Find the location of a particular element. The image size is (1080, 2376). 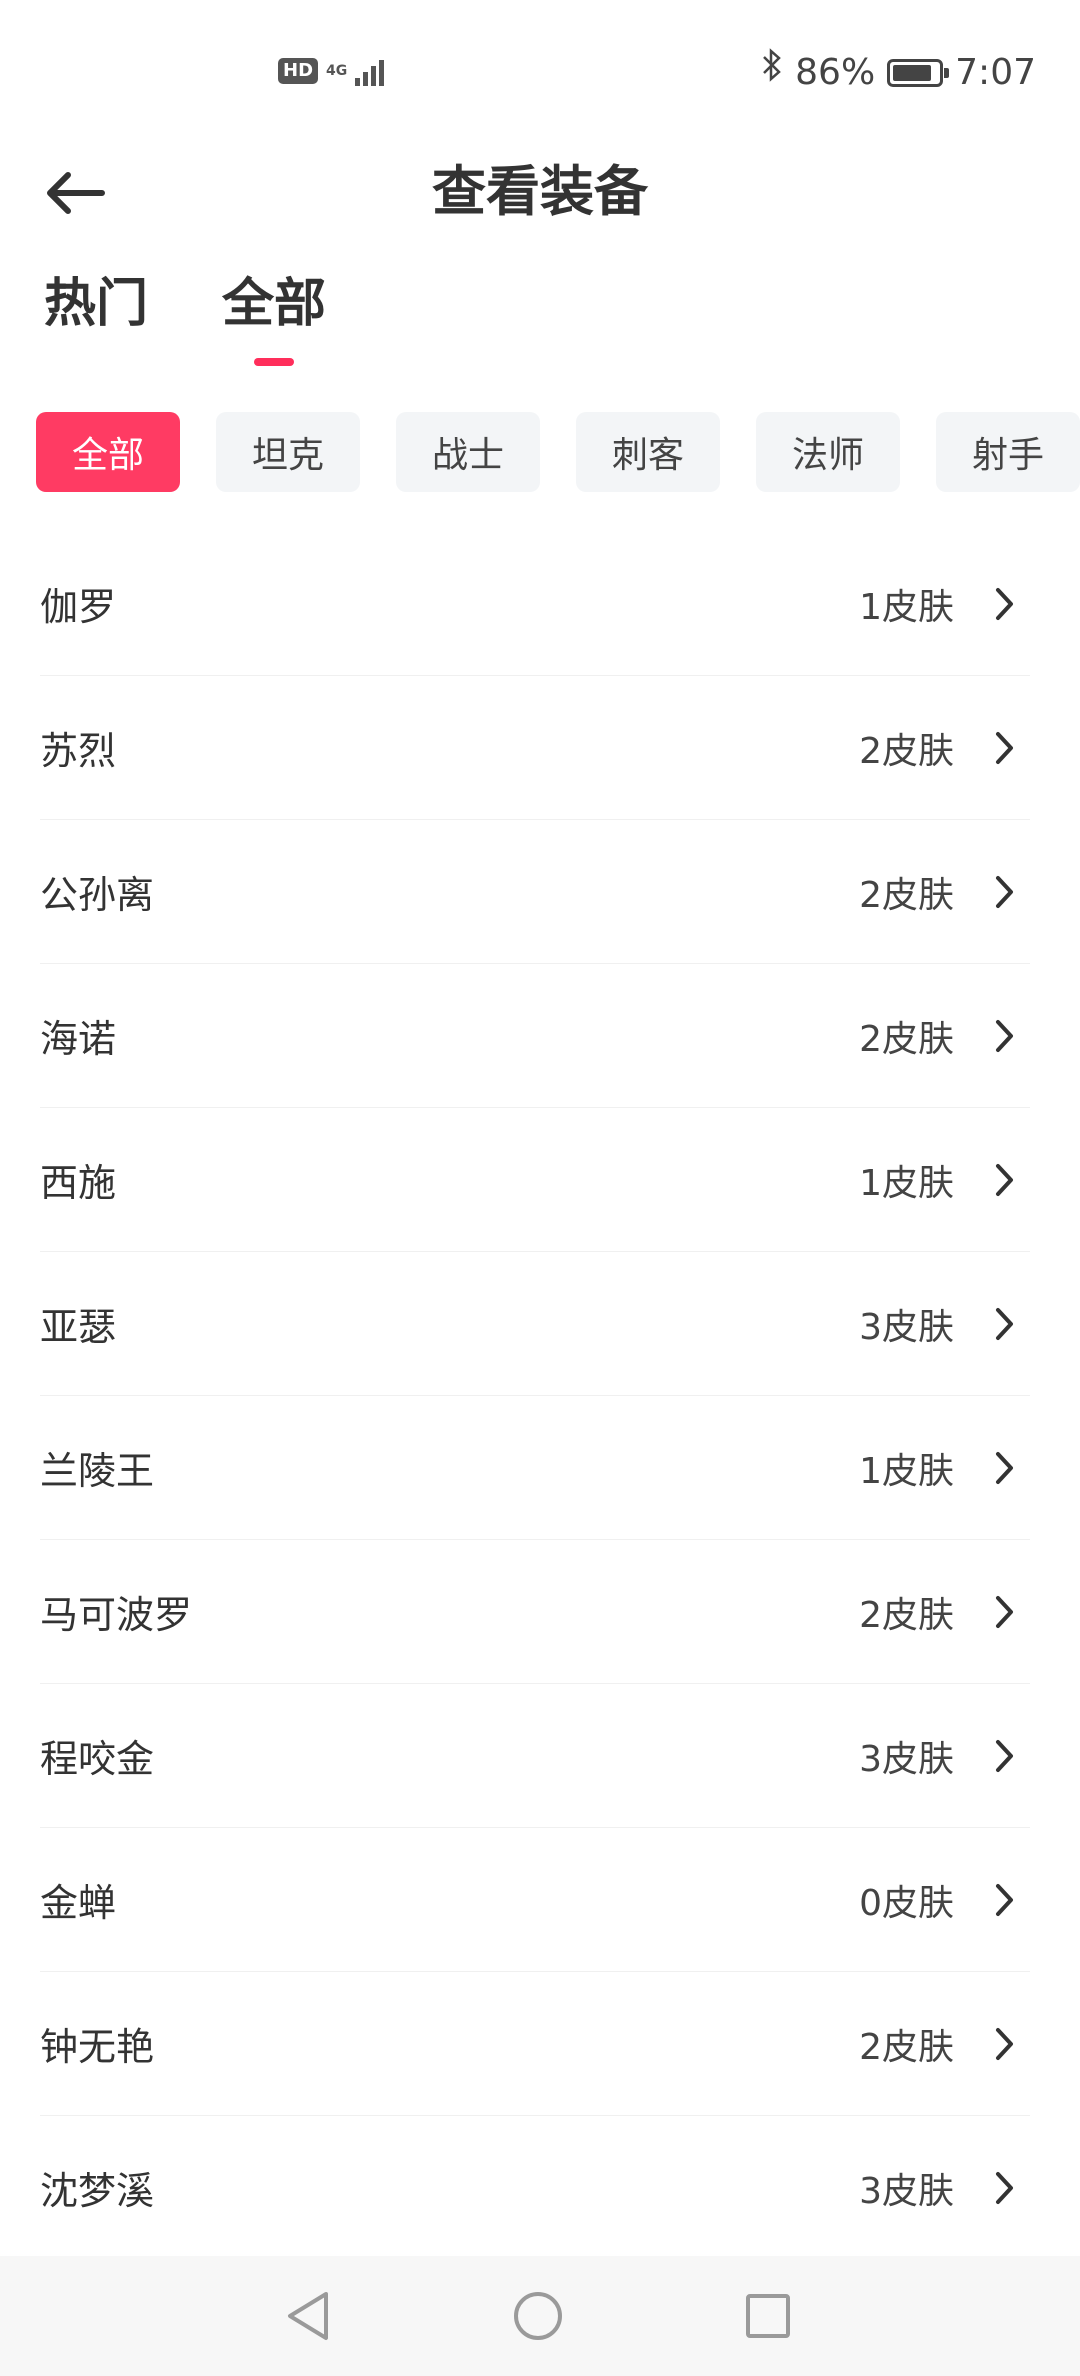

hero-name: 程咬金 is located at coordinates (97, 1759).